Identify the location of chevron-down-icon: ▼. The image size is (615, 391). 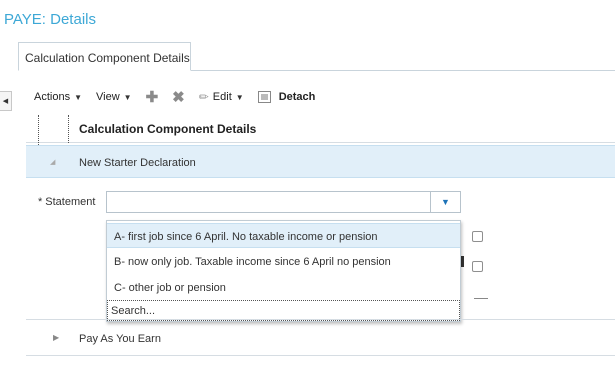
(445, 202).